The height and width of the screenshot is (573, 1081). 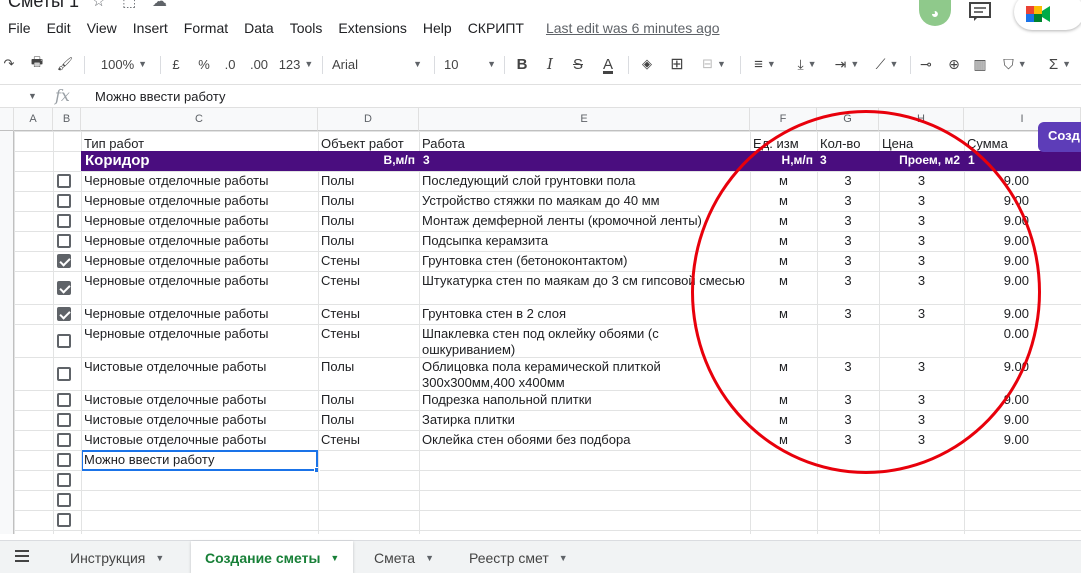 What do you see at coordinates (176, 64) in the screenshot?
I see `currency-button: £` at bounding box center [176, 64].